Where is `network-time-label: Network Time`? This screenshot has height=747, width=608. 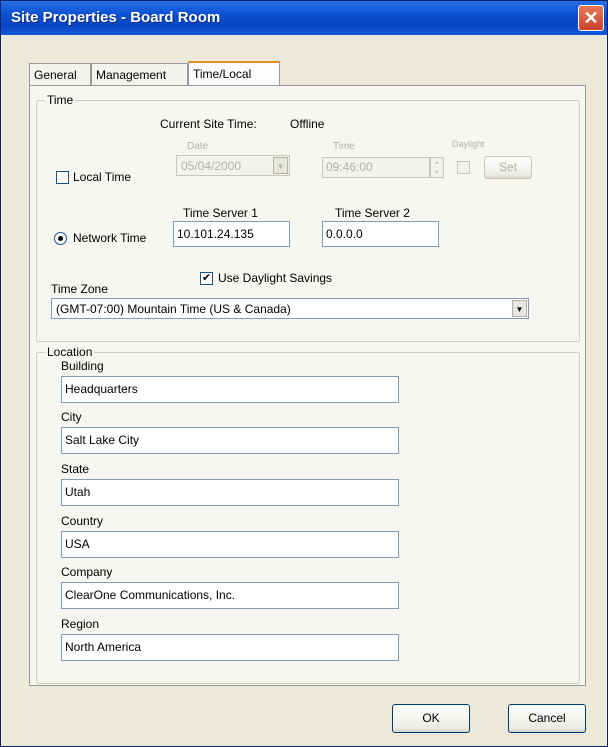
network-time-label: Network Time is located at coordinates (110, 238).